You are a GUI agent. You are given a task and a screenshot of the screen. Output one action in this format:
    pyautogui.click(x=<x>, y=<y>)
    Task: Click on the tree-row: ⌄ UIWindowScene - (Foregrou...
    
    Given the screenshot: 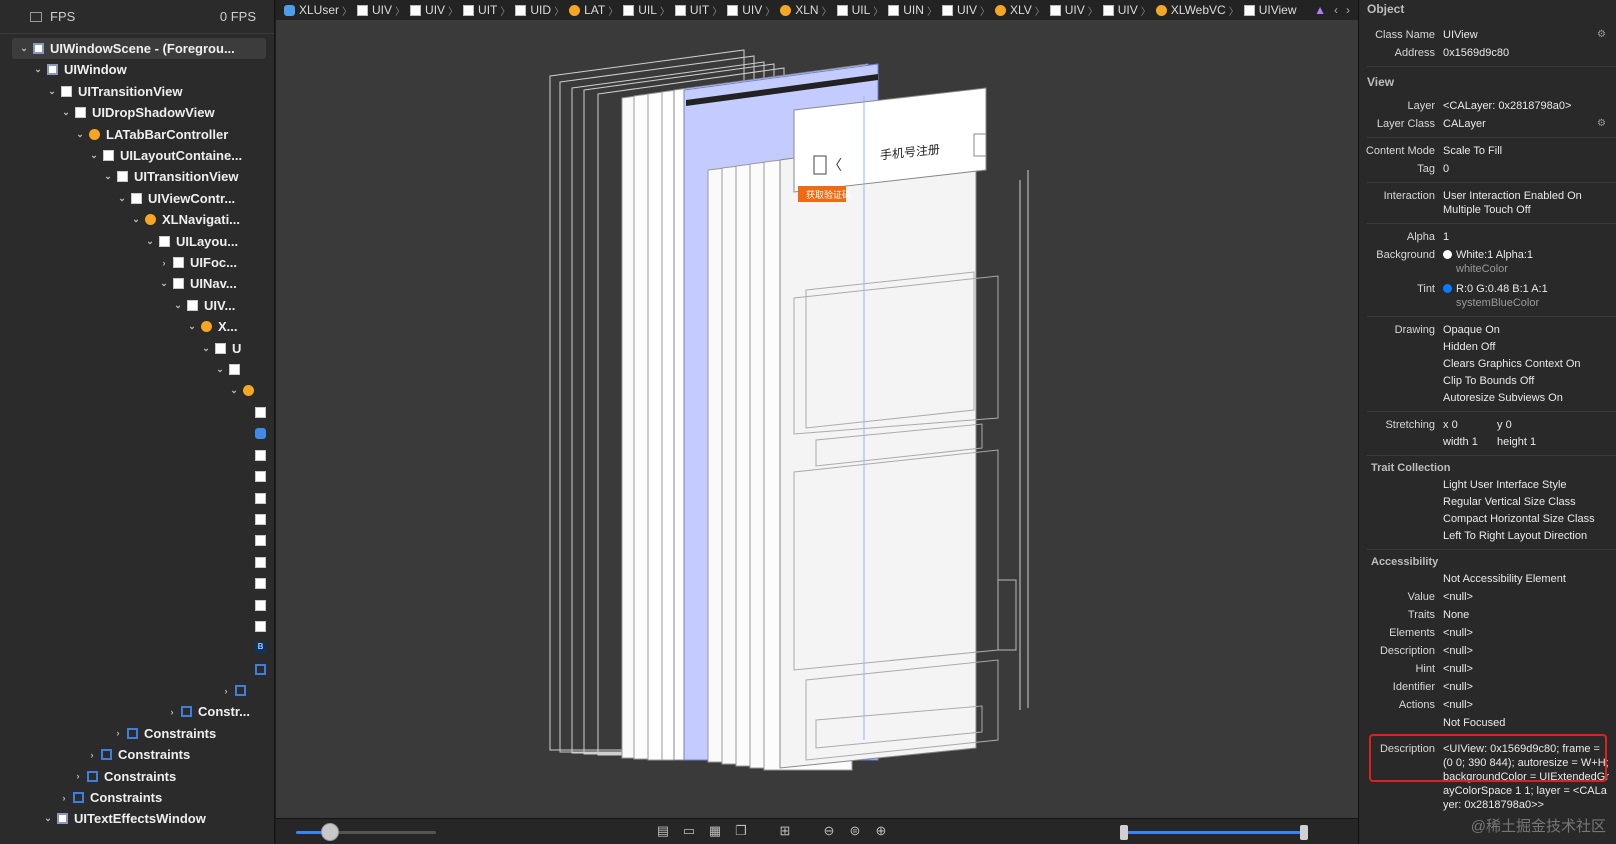 What is the action you would take?
    pyautogui.click(x=139, y=48)
    